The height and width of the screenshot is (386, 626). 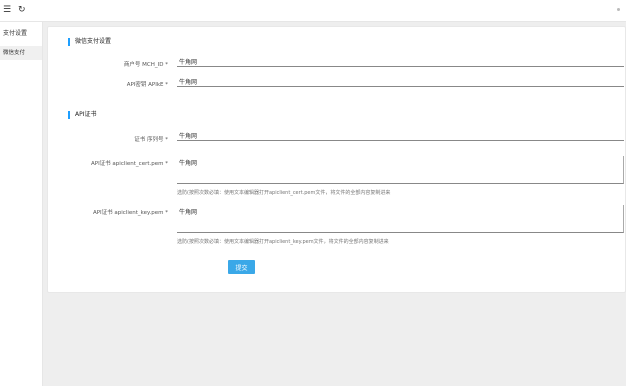 What do you see at coordinates (21, 34) in the screenshot?
I see `sidebar-item-payment-settings: 支付设置` at bounding box center [21, 34].